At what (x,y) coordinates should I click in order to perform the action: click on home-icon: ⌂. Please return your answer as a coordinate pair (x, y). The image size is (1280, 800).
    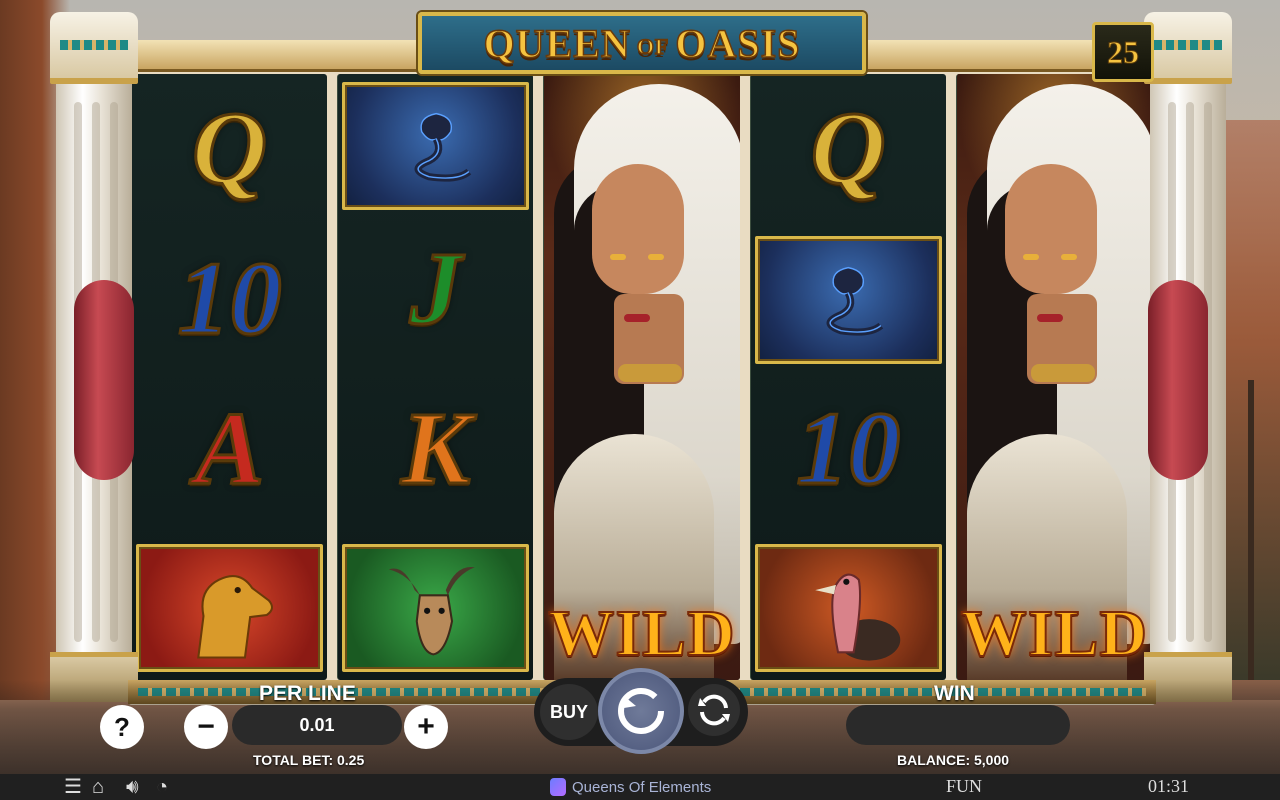
    Looking at the image, I should click on (98, 787).